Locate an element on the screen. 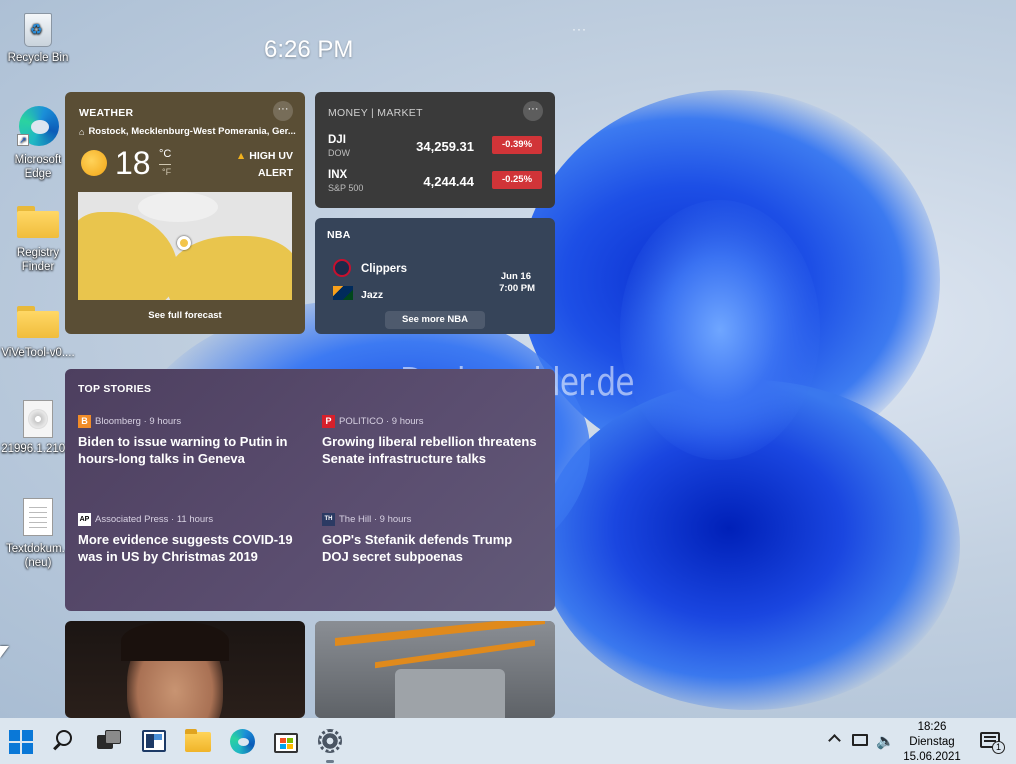  news-image-card-factory is located at coordinates (435, 669).